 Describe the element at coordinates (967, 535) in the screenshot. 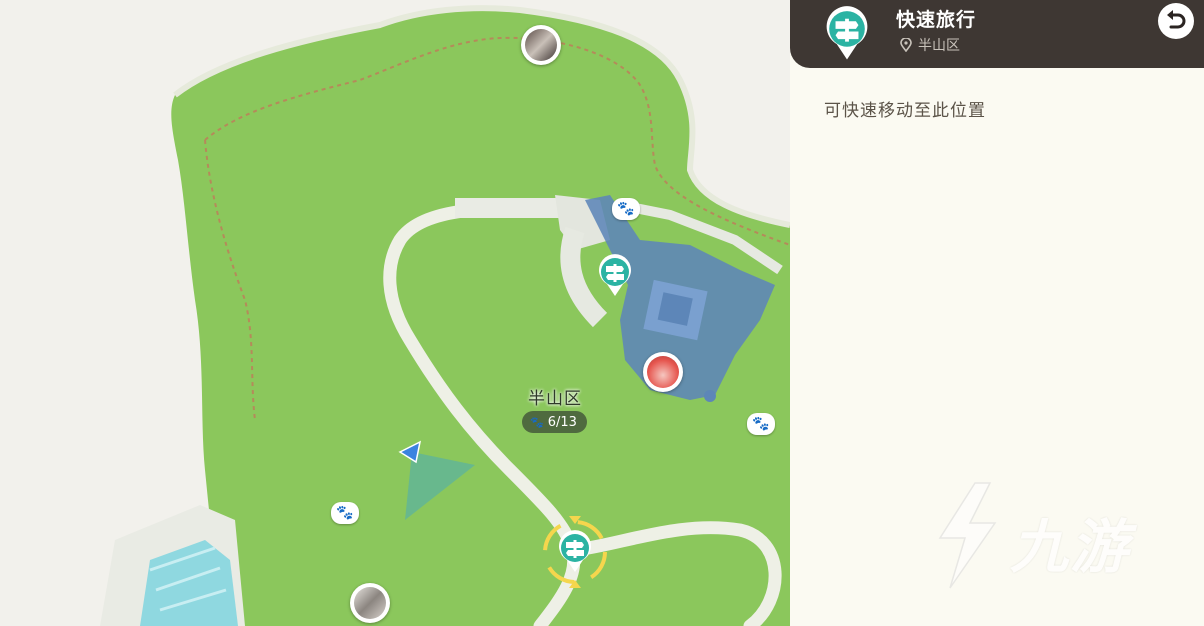

I see `watermark-logo` at that location.